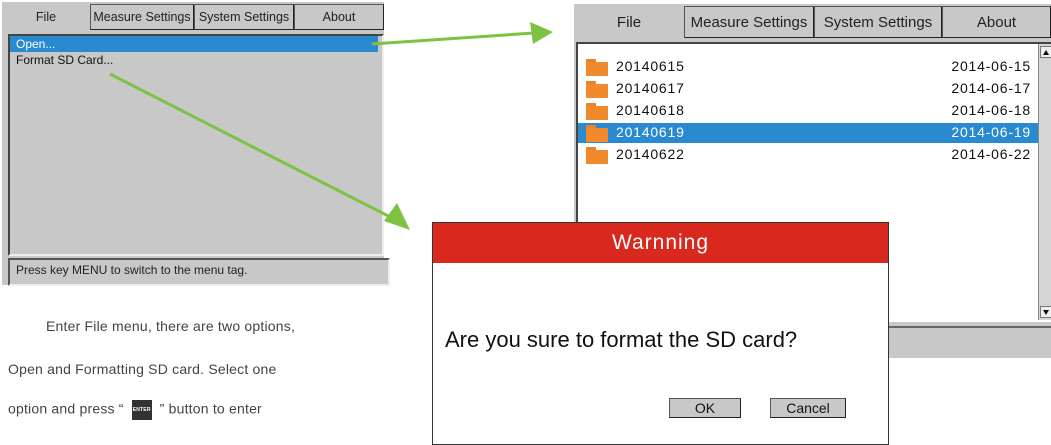  What do you see at coordinates (621, 339) in the screenshot?
I see `dialog-message: Are you sure to format the SD card?` at bounding box center [621, 339].